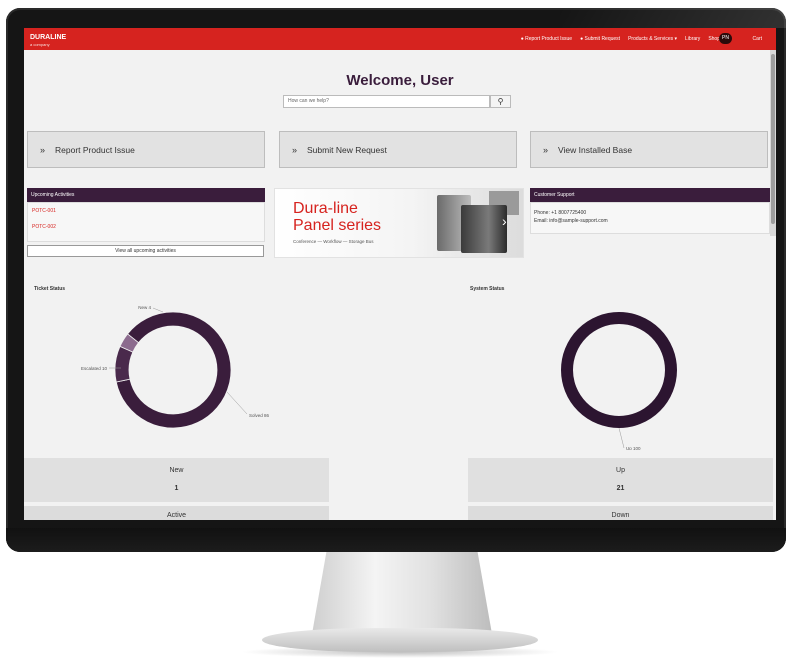  Describe the element at coordinates (398, 149) in the screenshot. I see `submit-new-request-button: » Submit New Request` at that location.